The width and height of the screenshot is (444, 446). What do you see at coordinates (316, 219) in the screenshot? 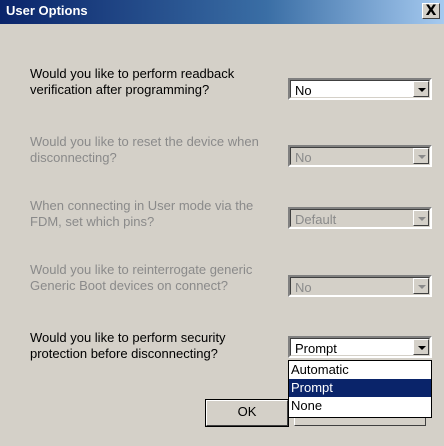
I see `combo-value: Default` at bounding box center [316, 219].